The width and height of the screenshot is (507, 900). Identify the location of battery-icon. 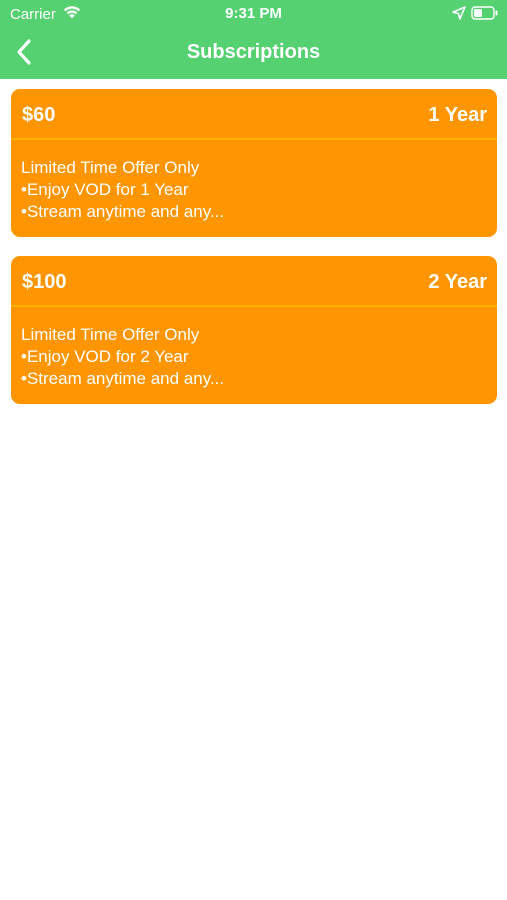
(484, 13).